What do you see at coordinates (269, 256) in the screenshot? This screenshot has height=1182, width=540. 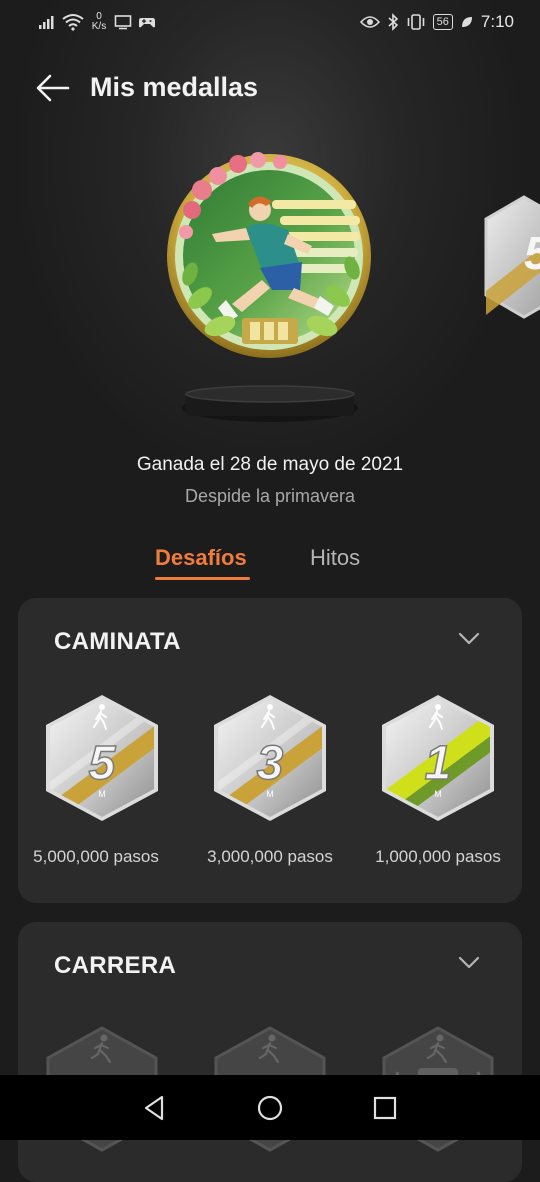 I see `featured-medal` at bounding box center [269, 256].